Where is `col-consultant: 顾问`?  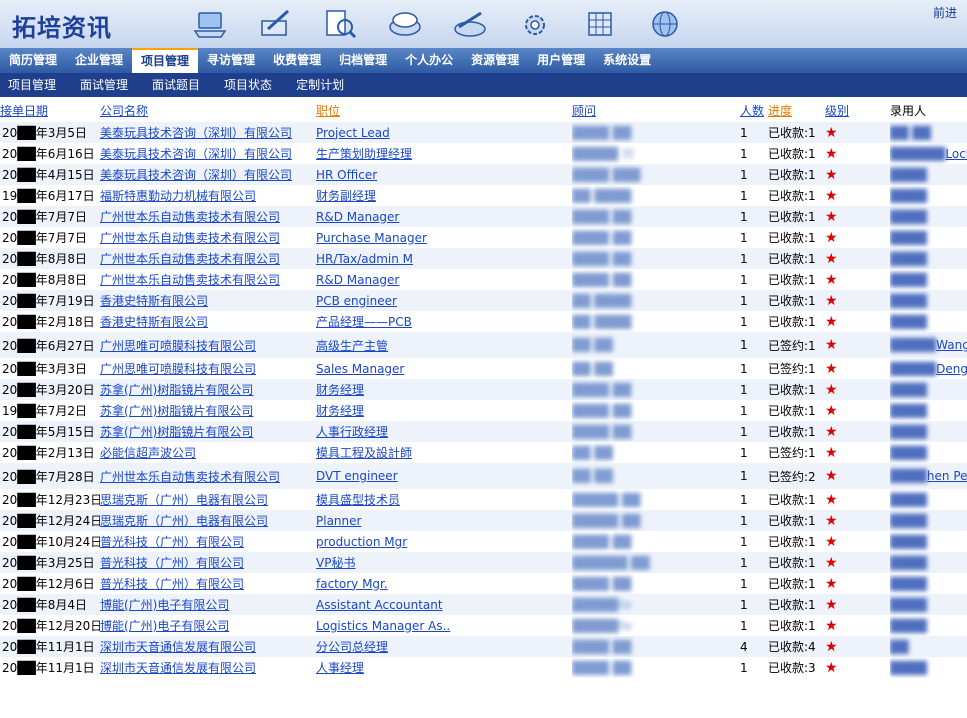 col-consultant: 顾问 is located at coordinates (656, 110).